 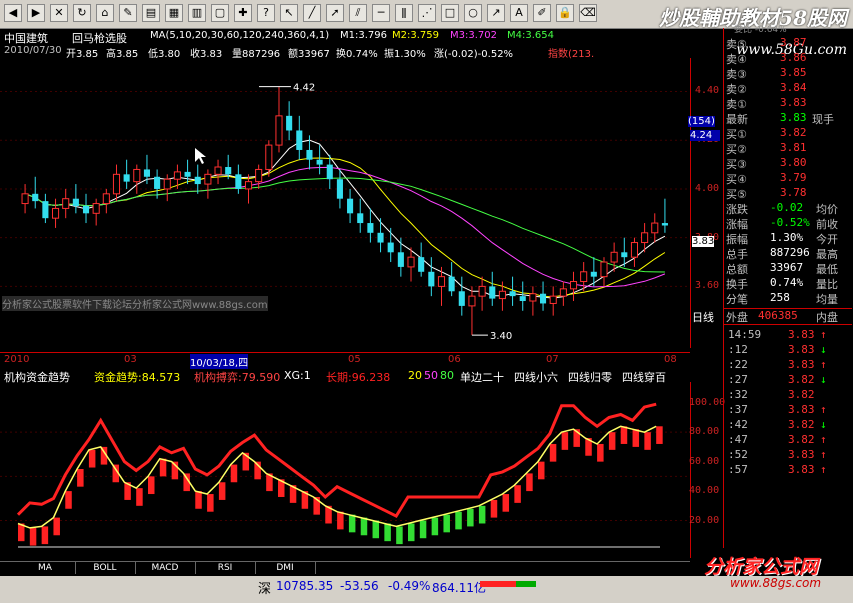 What do you see at coordinates (827, 317) in the screenshot?
I see `tab-inner: 内盘` at bounding box center [827, 317].